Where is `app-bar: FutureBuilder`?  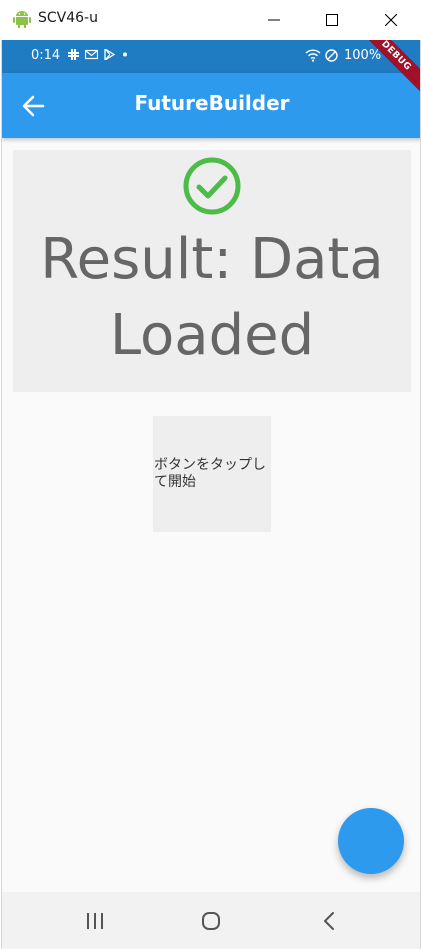 app-bar: FutureBuilder is located at coordinates (211, 105).